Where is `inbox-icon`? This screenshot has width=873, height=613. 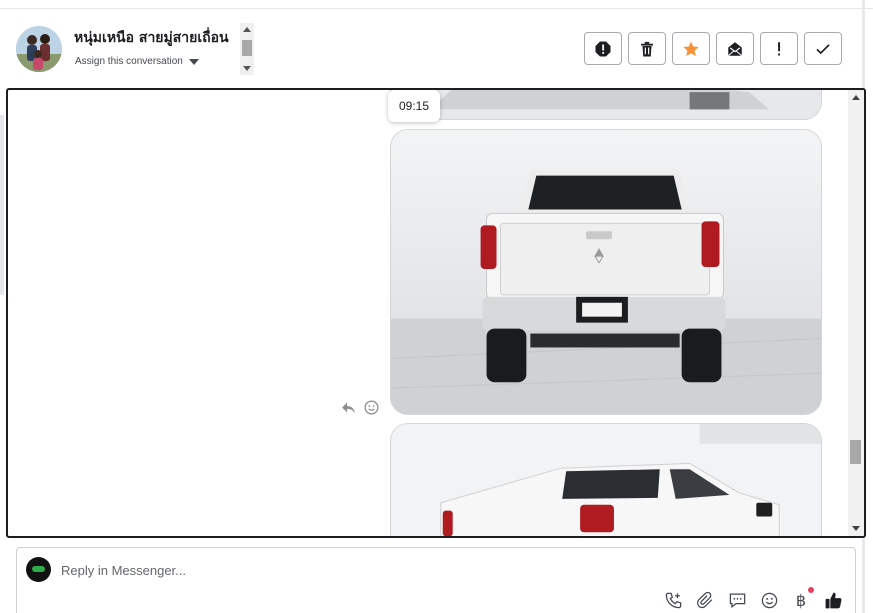 inbox-icon is located at coordinates (735, 48).